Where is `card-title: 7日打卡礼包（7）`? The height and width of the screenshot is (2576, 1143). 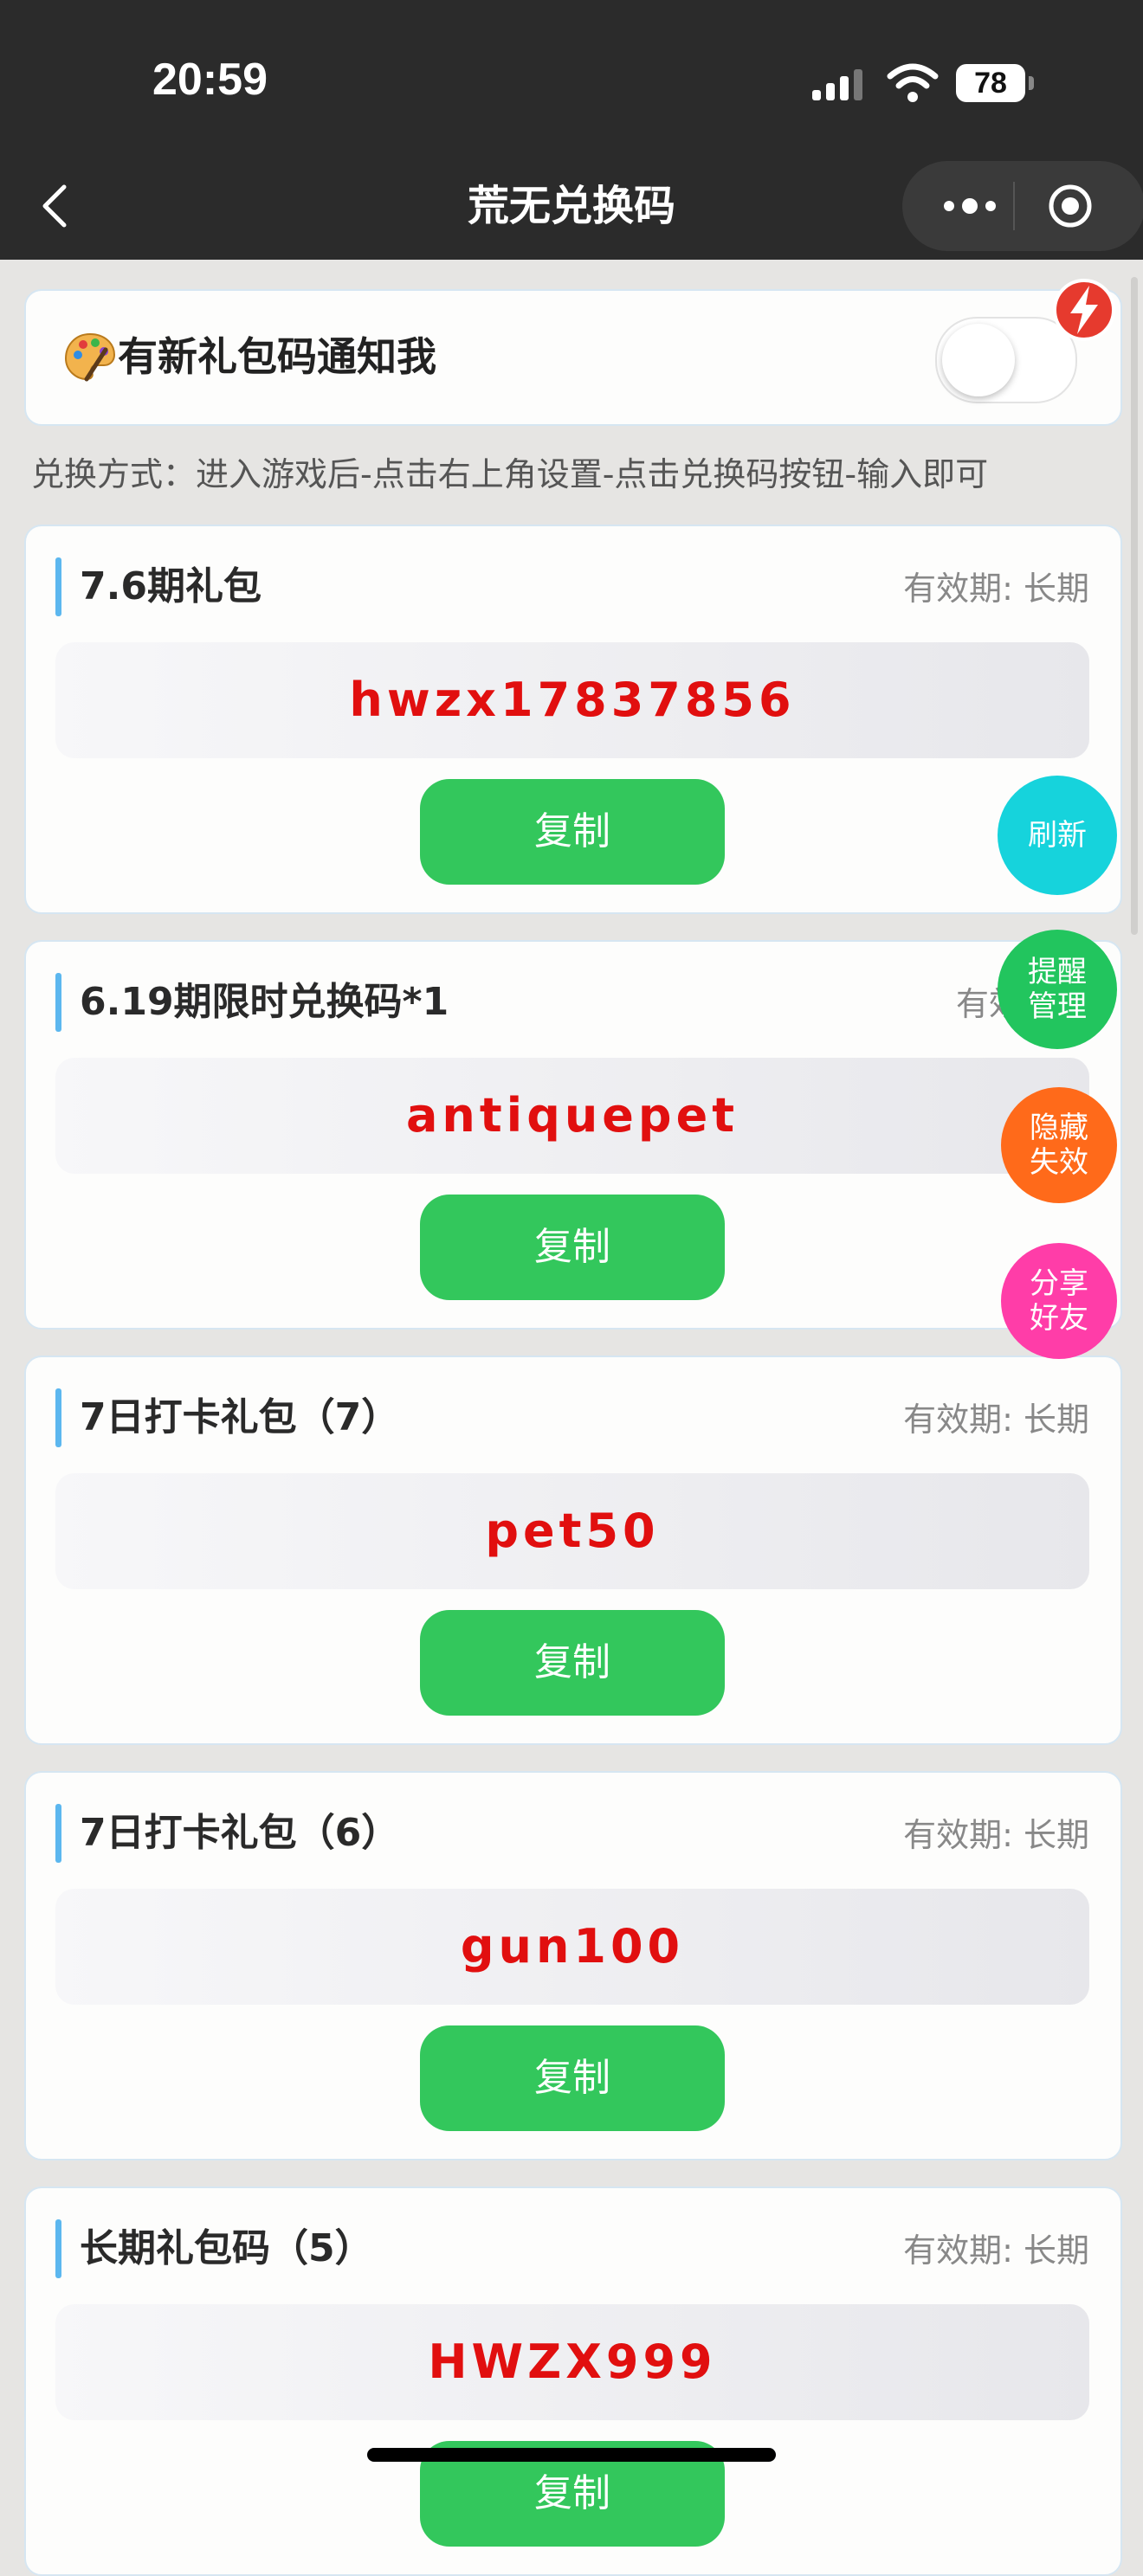
card-title: 7日打卡礼包（7） is located at coordinates (240, 1417).